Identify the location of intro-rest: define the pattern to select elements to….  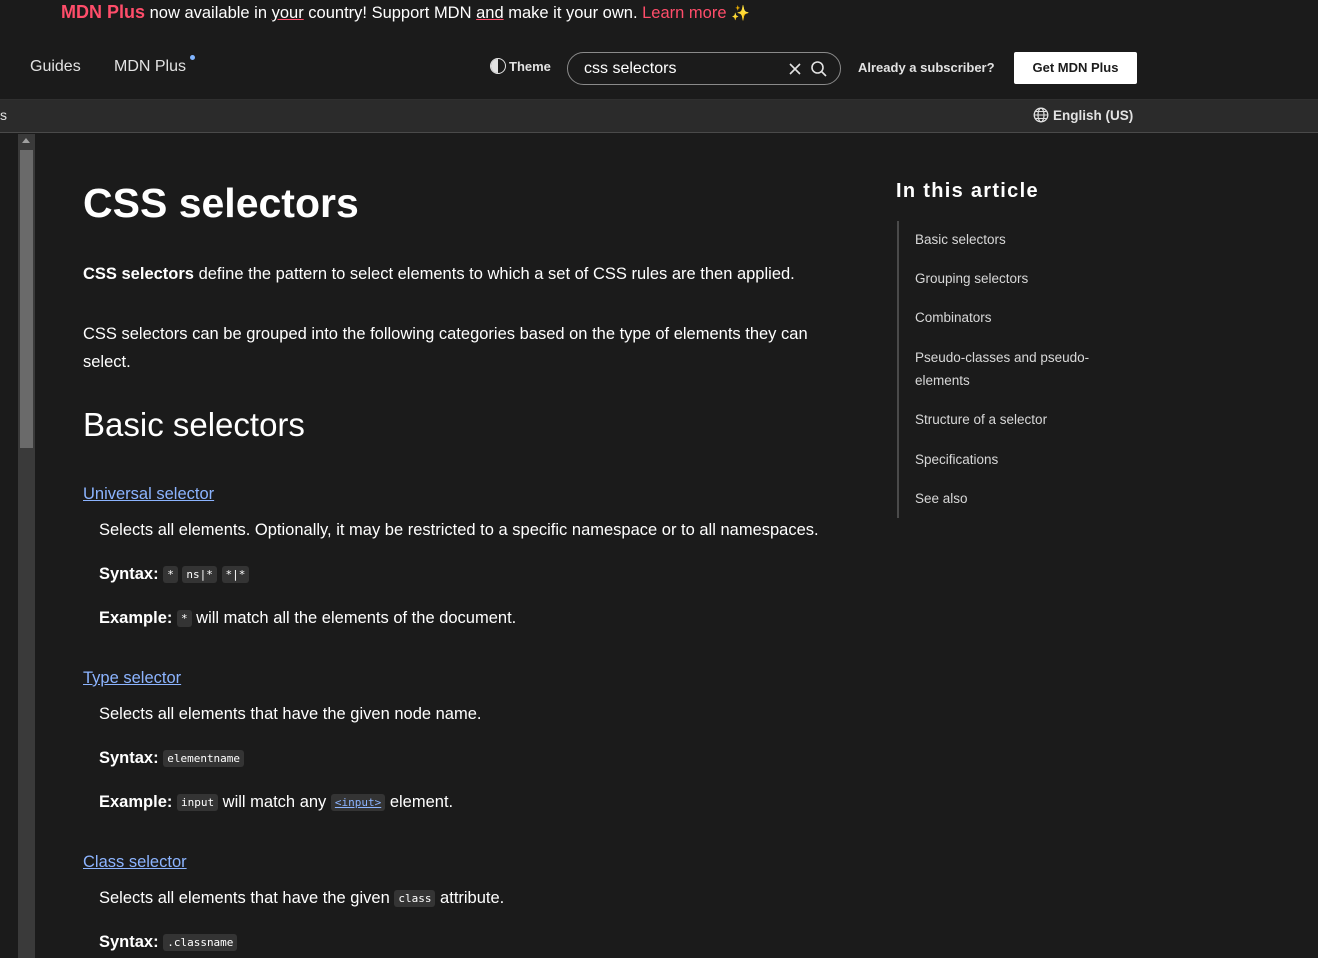
(494, 274).